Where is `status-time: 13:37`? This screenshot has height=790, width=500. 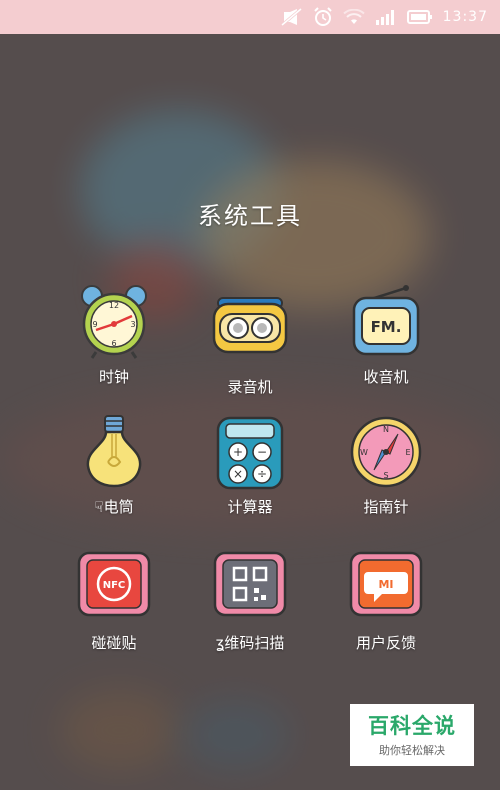 status-time: 13:37 is located at coordinates (465, 17).